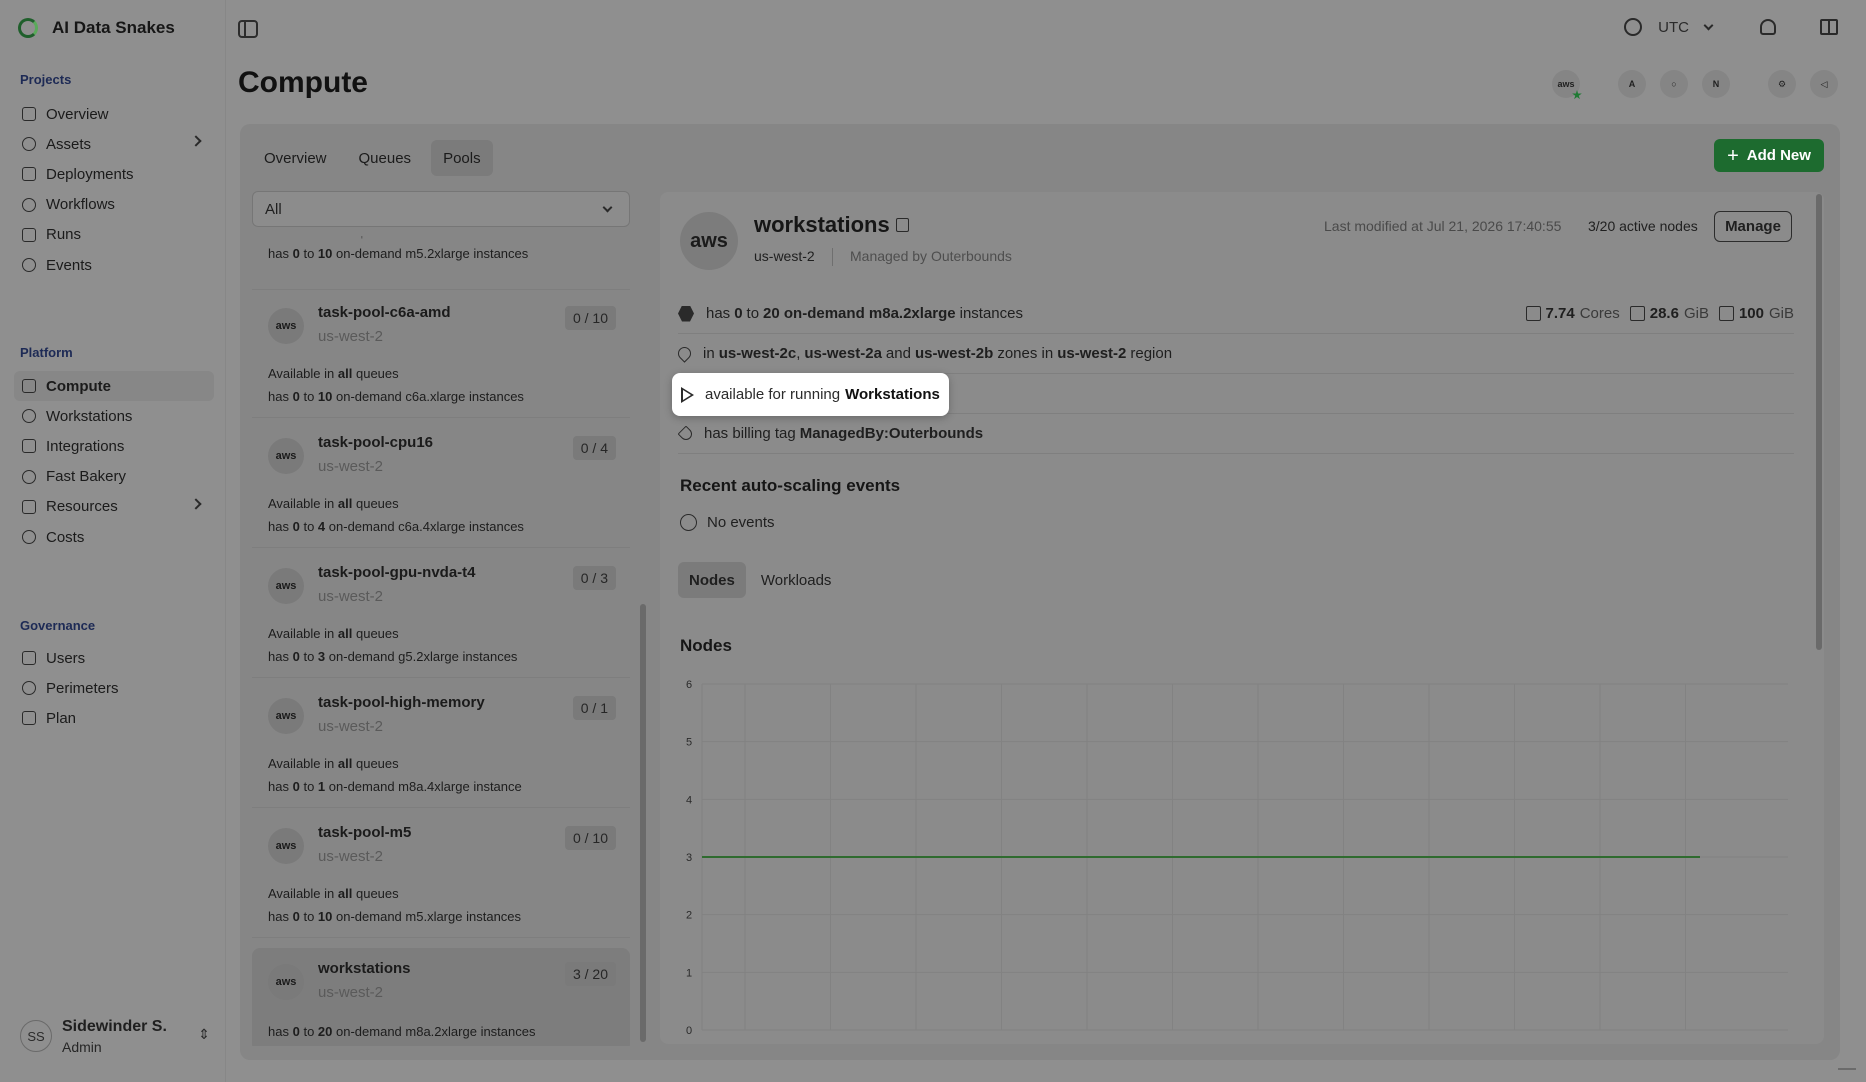 The image size is (1866, 1082). I want to click on hexagon-icon, so click(686, 313).